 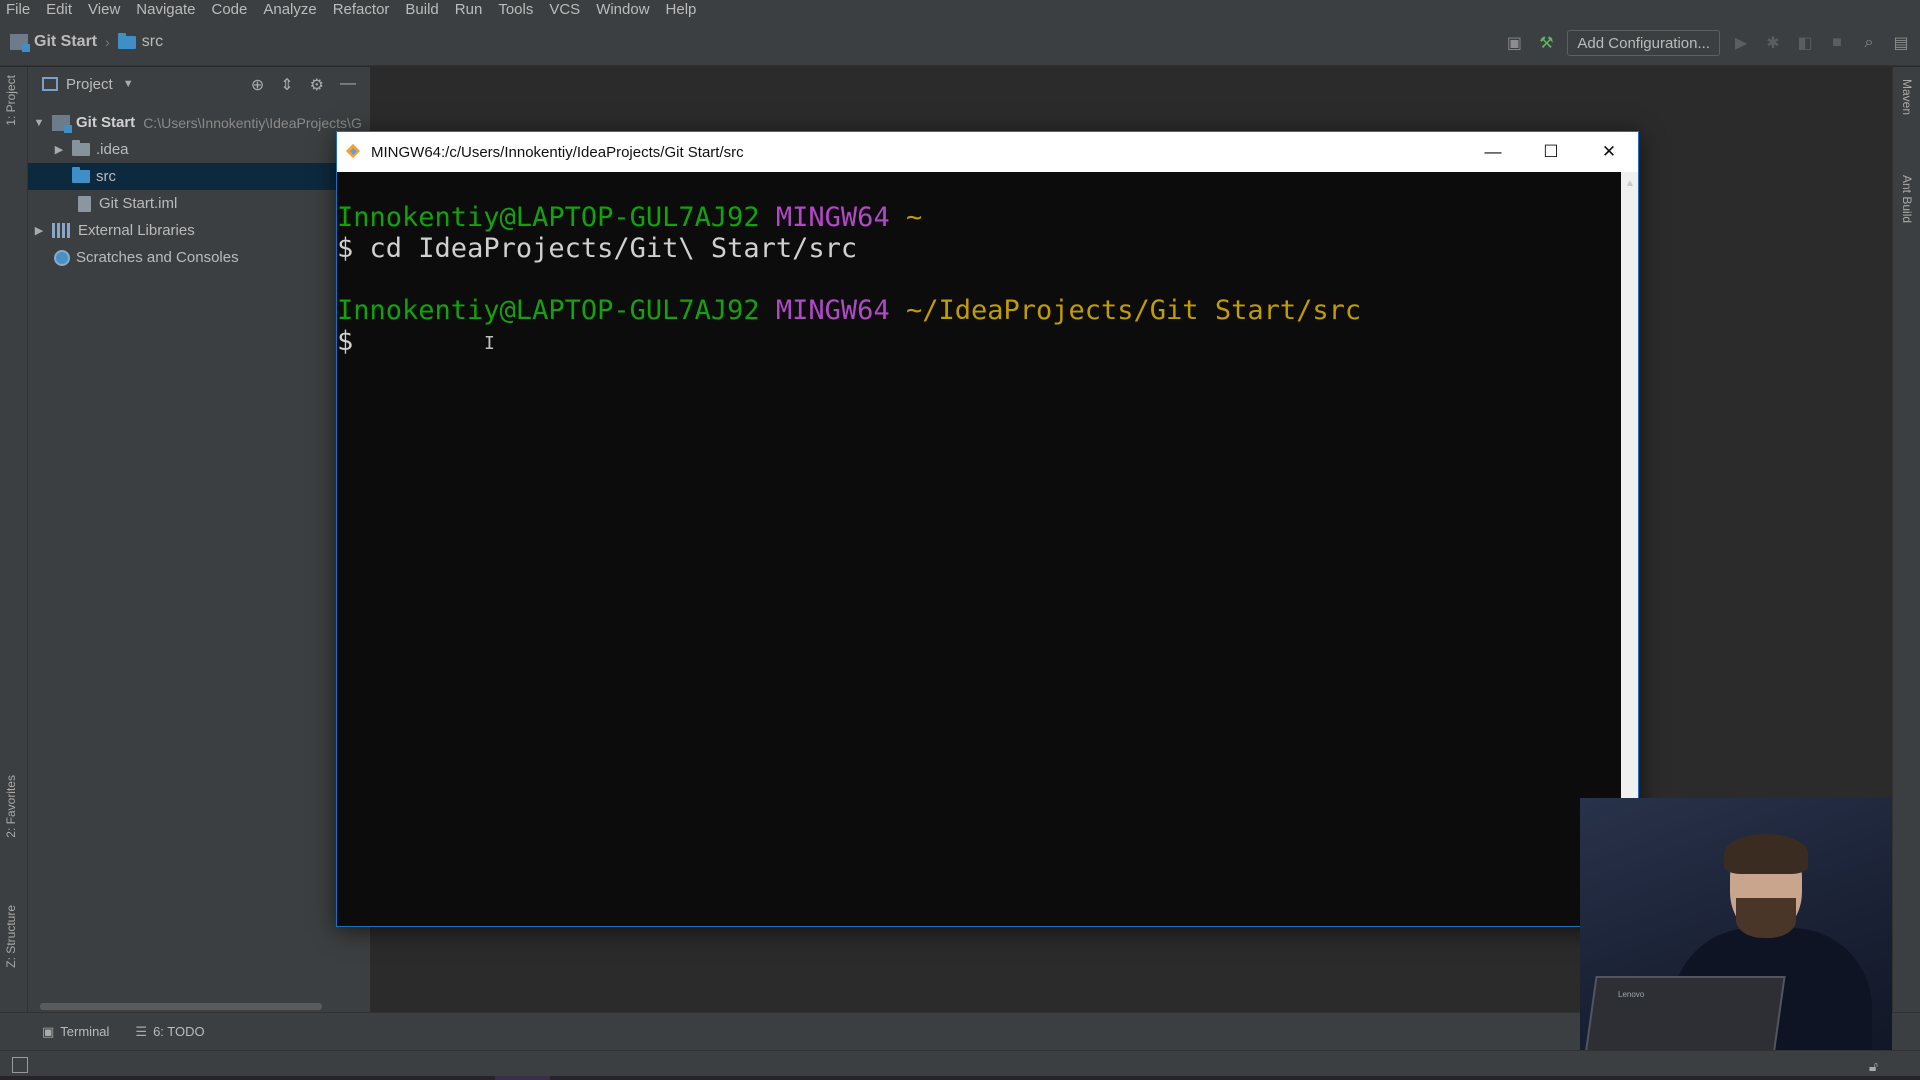 What do you see at coordinates (39, 123) in the screenshot?
I see `expand-arrow-icon: ▼` at bounding box center [39, 123].